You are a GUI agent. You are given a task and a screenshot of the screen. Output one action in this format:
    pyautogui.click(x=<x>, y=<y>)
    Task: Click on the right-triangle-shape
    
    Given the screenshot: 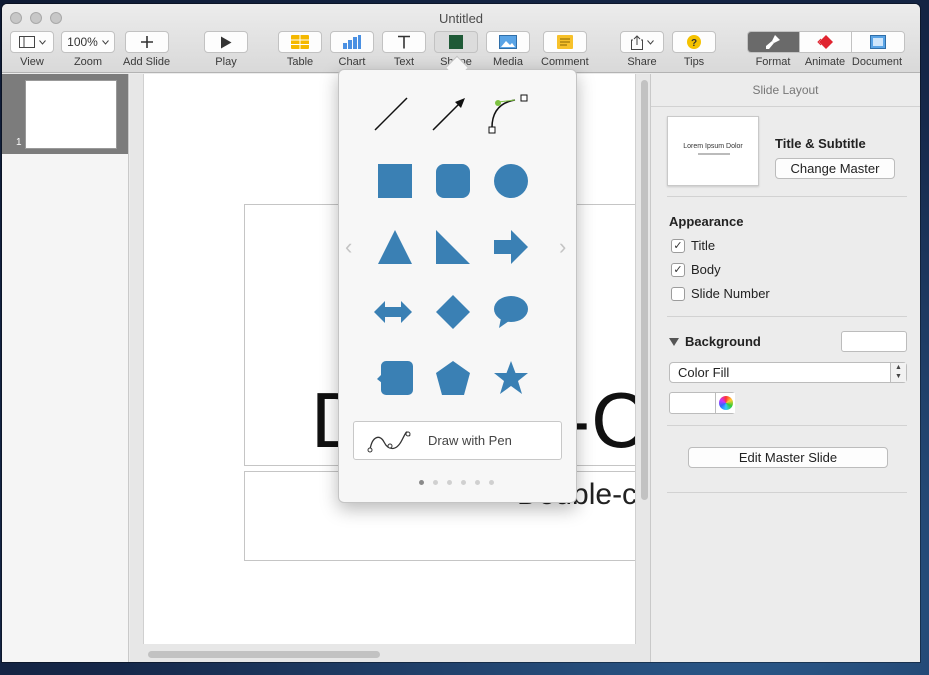 What is the action you would take?
    pyautogui.click(x=453, y=247)
    